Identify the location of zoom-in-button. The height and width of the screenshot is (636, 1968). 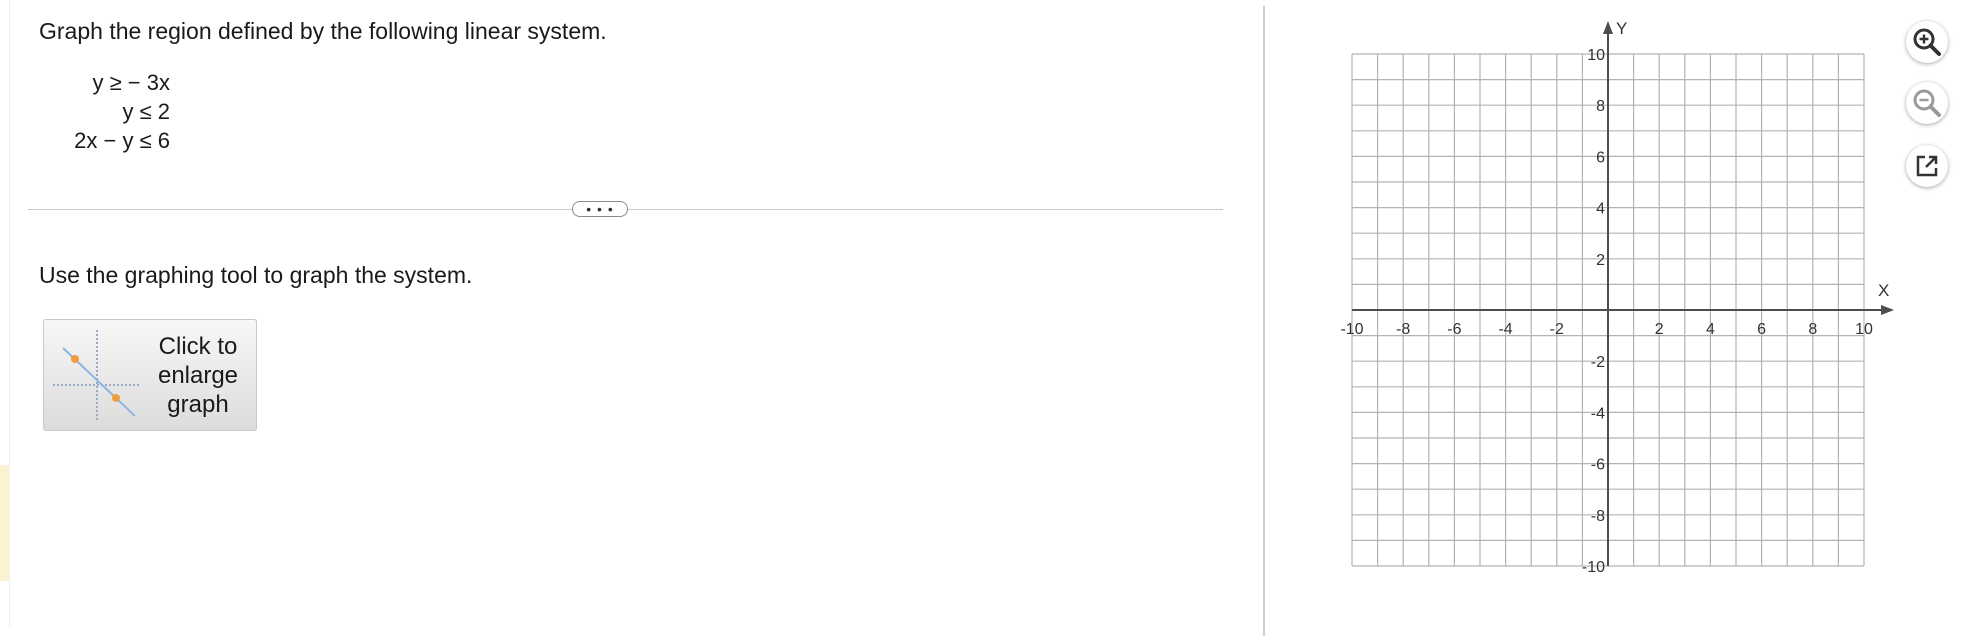
(1927, 42).